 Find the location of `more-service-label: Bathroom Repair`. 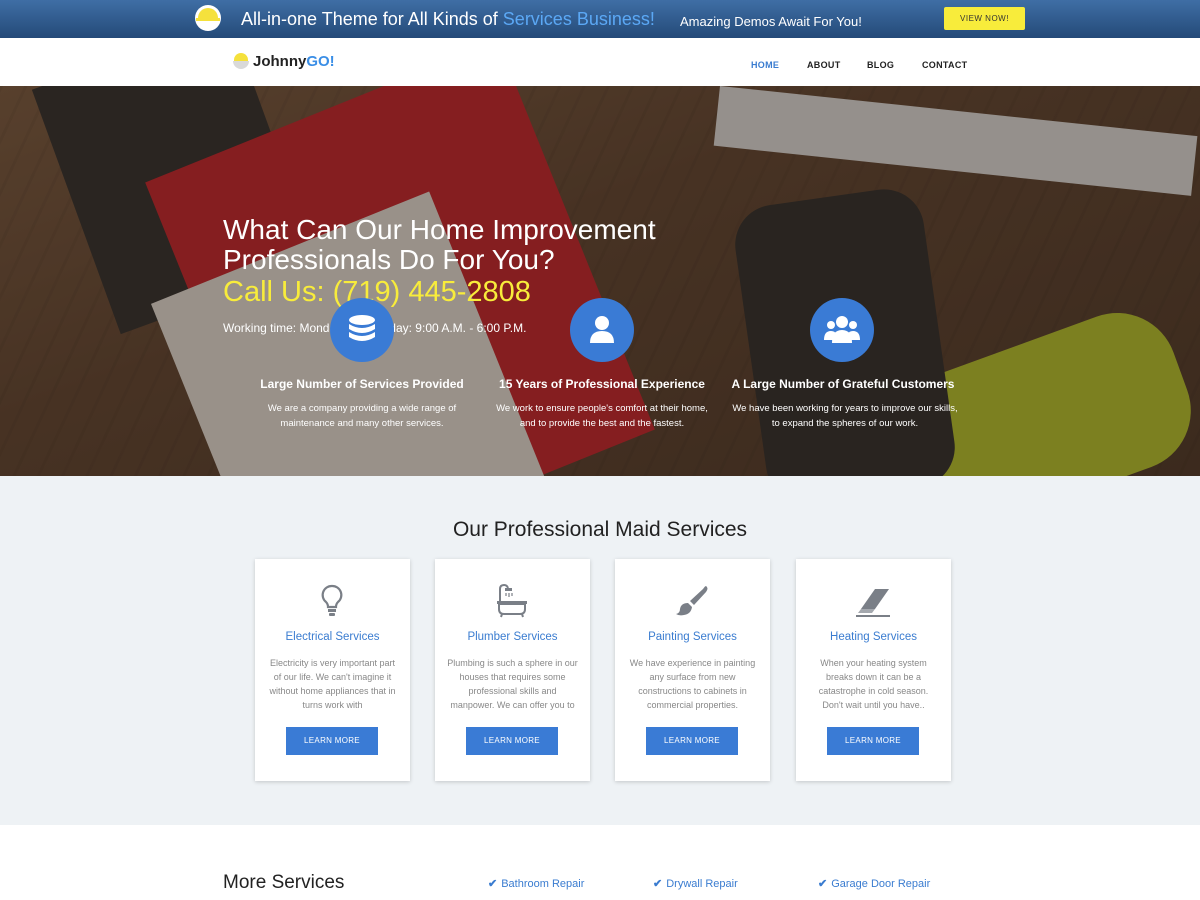

more-service-label: Bathroom Repair is located at coordinates (543, 884).